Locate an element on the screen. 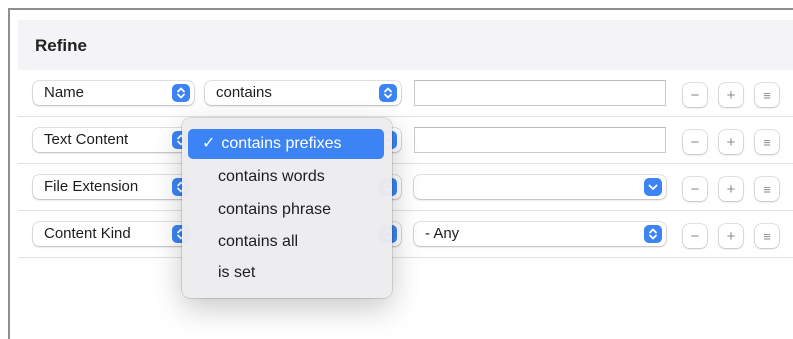 This screenshot has height=339, width=793. attribute-popup: Content Kind is located at coordinates (113, 234).